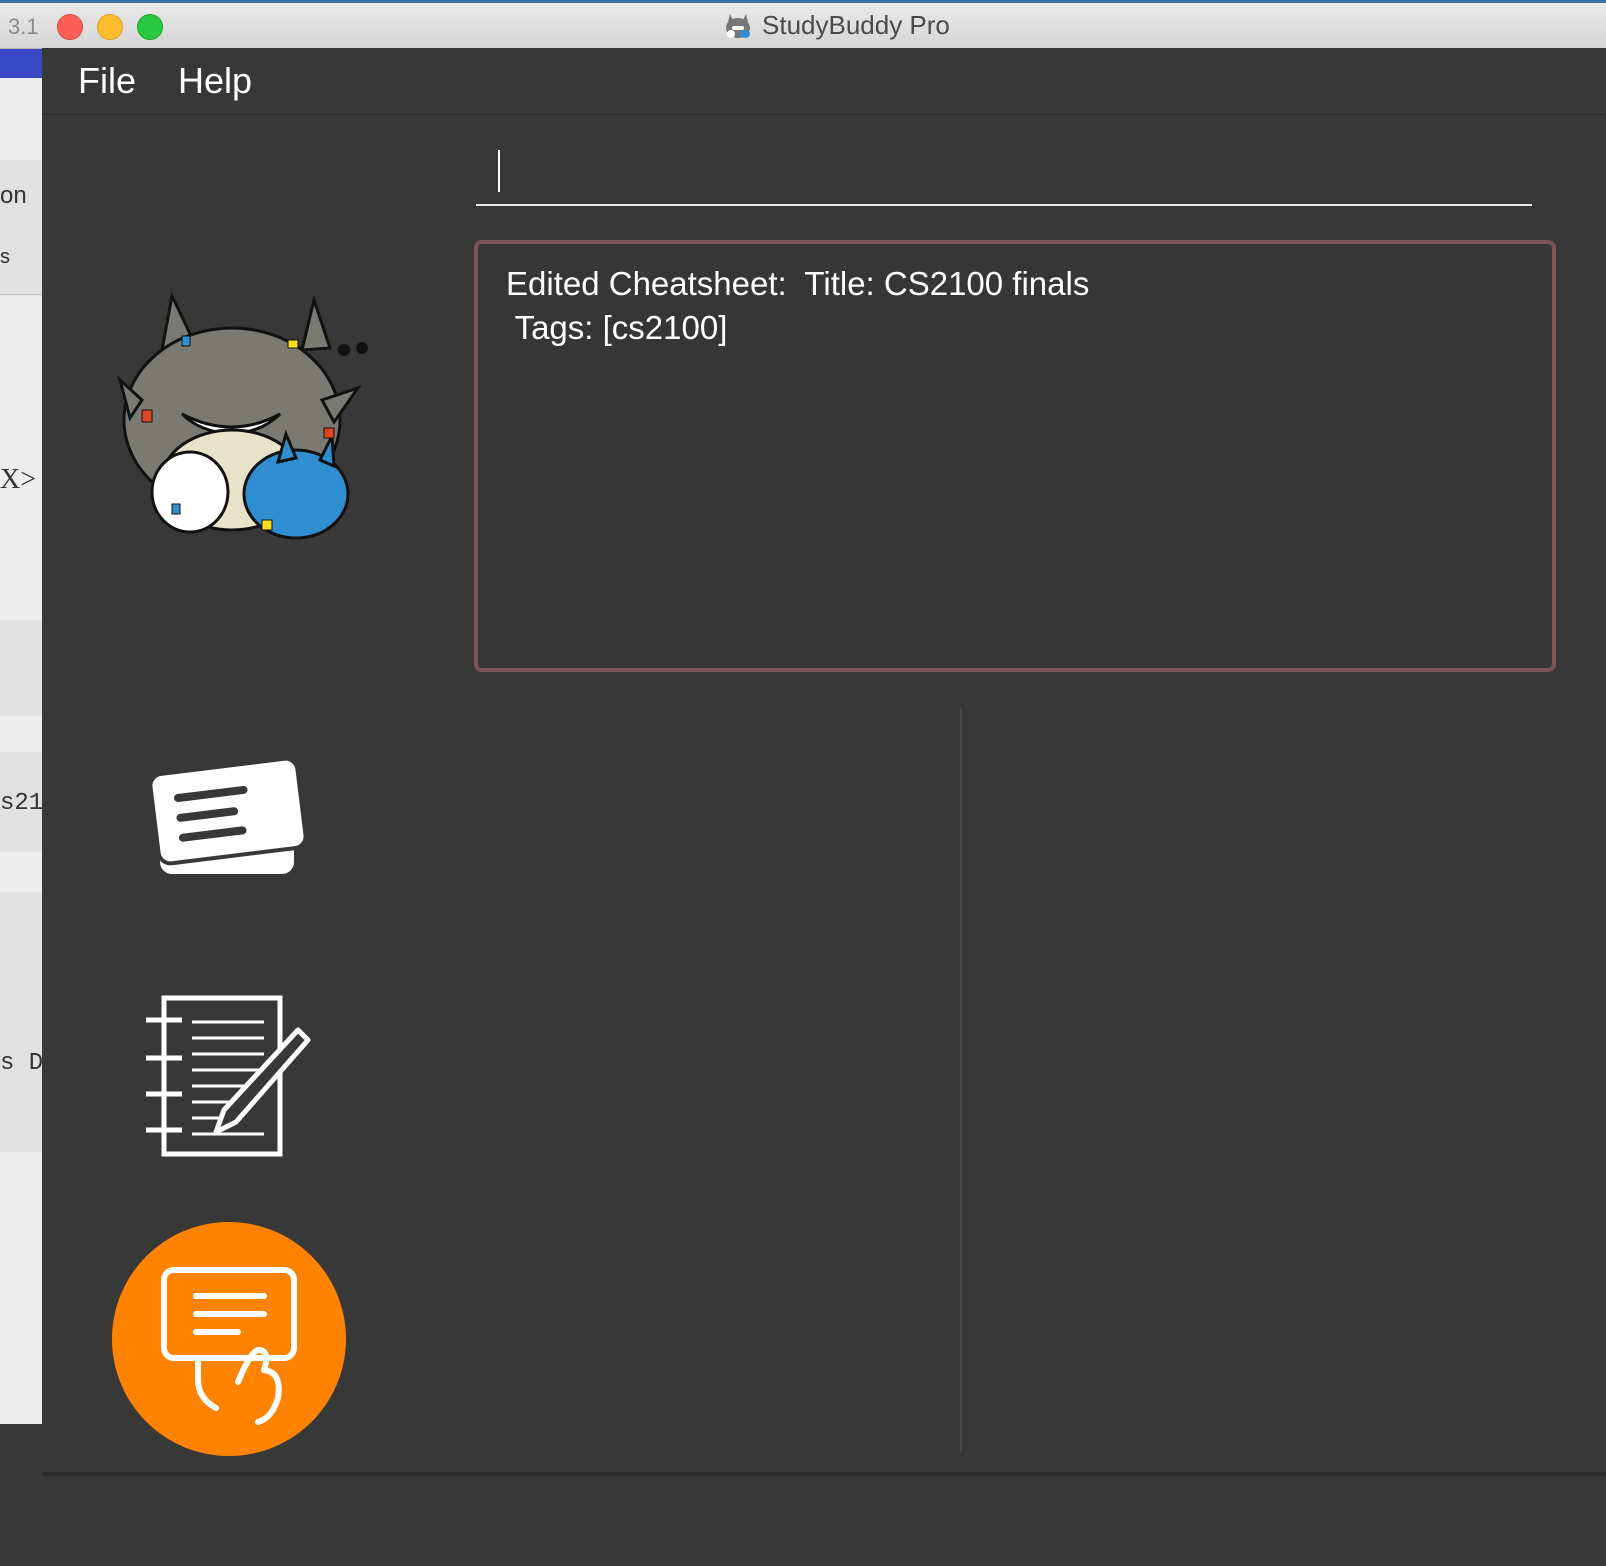 This screenshot has height=1566, width=1606. I want to click on totoro-app-icon, so click(738, 25).